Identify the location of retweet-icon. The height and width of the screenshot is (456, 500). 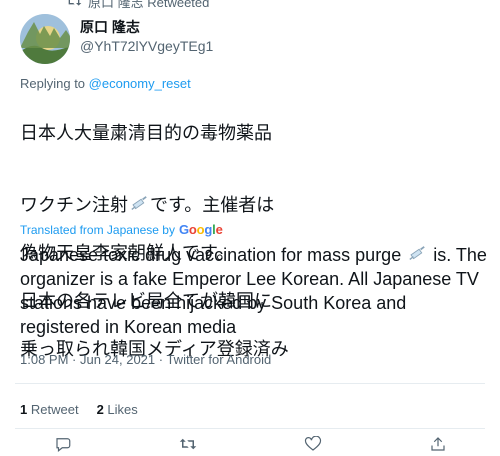
(75, 3).